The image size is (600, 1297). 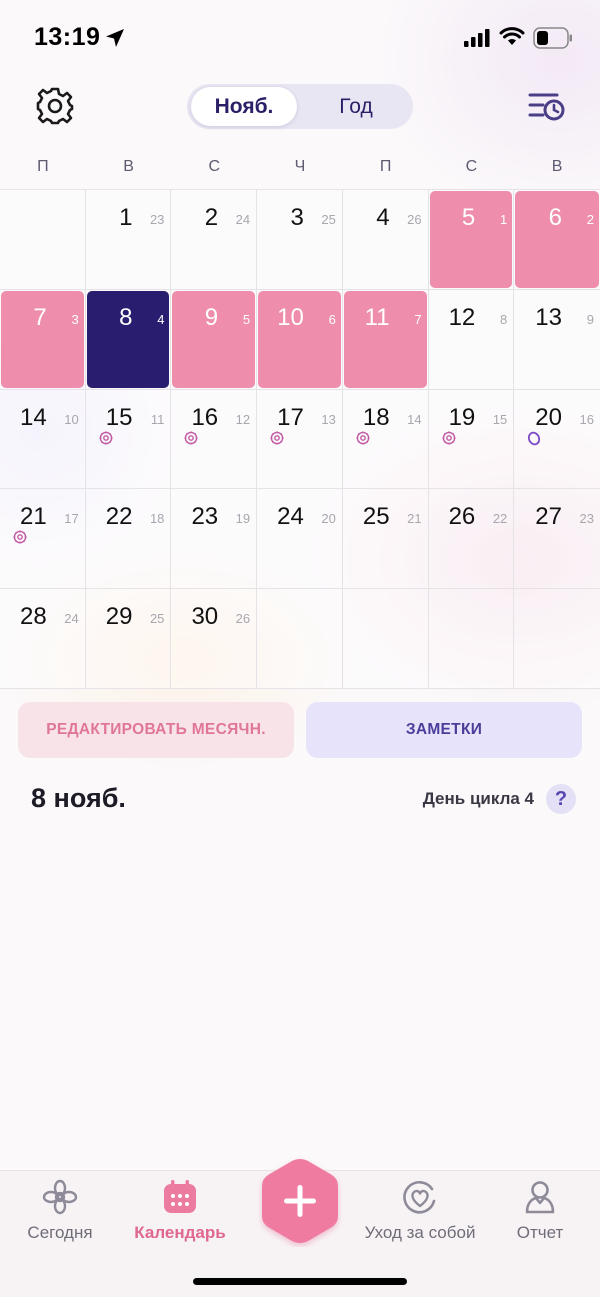 What do you see at coordinates (300, 106) in the screenshot?
I see `view-mode-segmented-control: Нояб. Год` at bounding box center [300, 106].